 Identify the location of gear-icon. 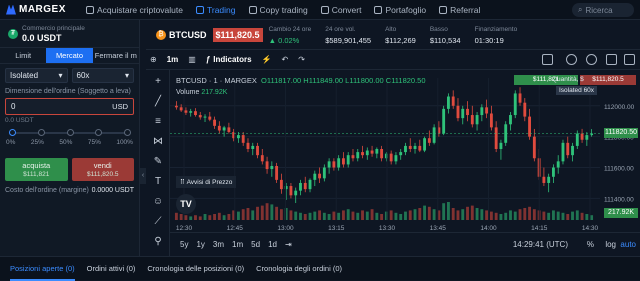
(591, 59).